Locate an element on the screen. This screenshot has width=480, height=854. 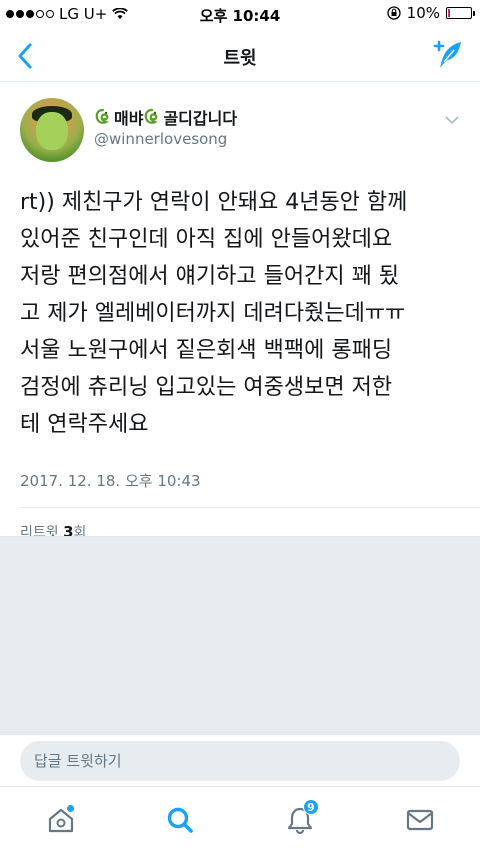
rotation-lock-icon is located at coordinates (394, 13).